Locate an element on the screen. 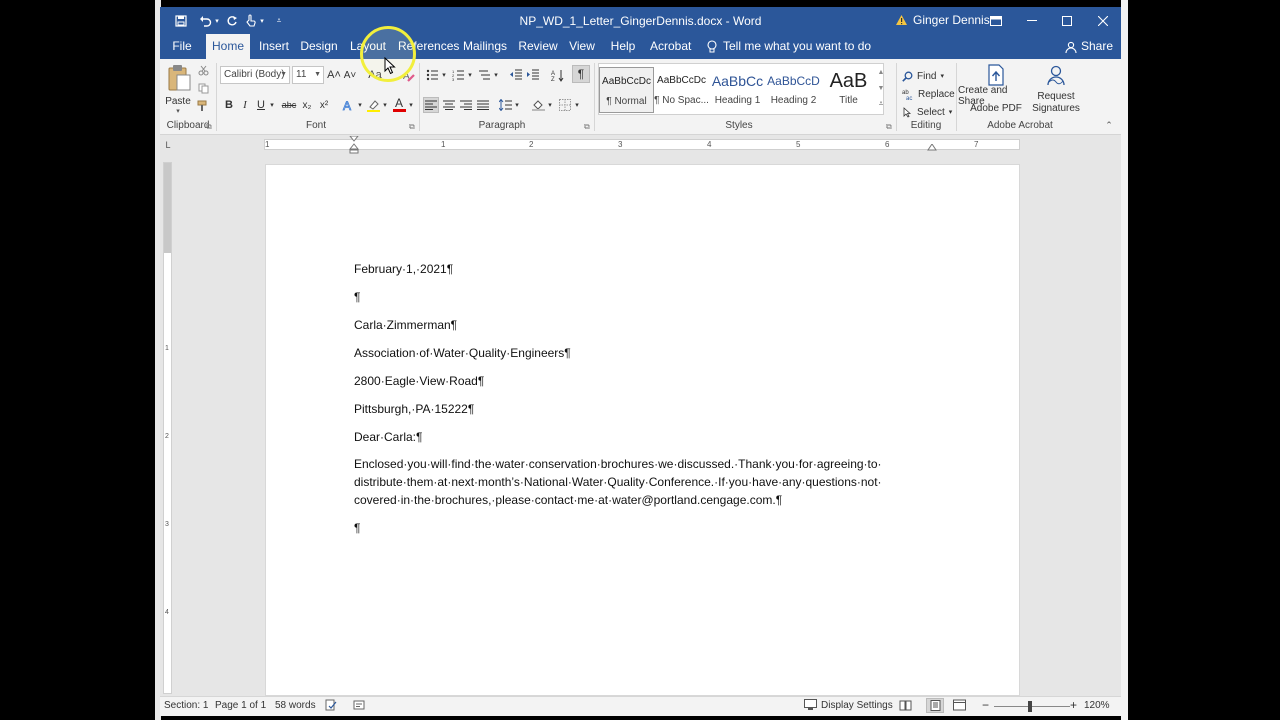  font-launcher-icon: ⧉ is located at coordinates (412, 127).